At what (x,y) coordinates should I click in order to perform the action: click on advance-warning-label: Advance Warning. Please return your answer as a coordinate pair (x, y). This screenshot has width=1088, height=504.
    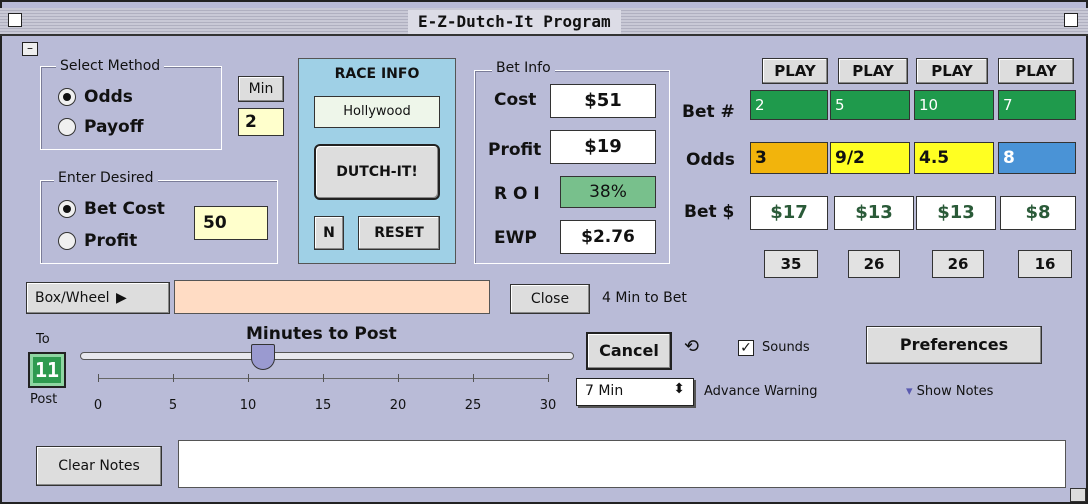
    Looking at the image, I should click on (761, 391).